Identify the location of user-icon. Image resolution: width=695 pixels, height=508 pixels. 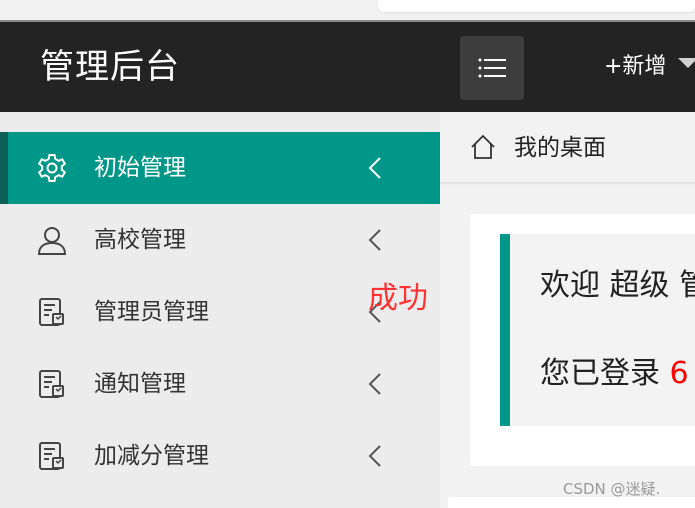
(52, 241).